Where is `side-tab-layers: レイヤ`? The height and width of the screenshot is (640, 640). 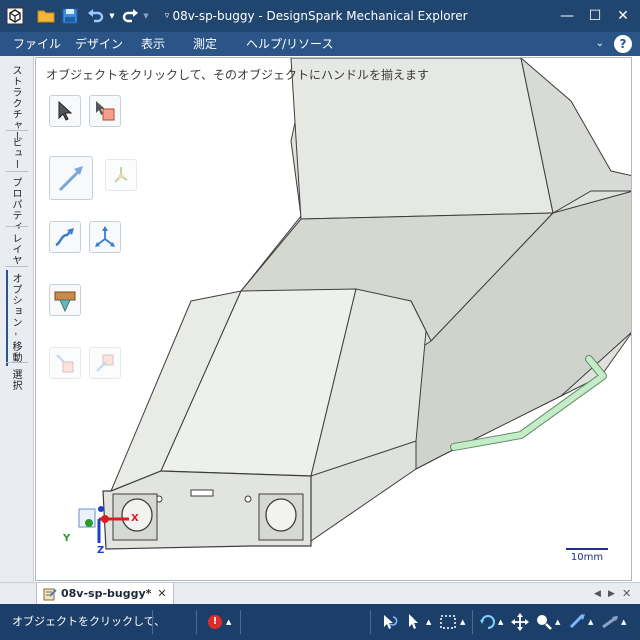 side-tab-layers: レイヤ is located at coordinates (17, 249).